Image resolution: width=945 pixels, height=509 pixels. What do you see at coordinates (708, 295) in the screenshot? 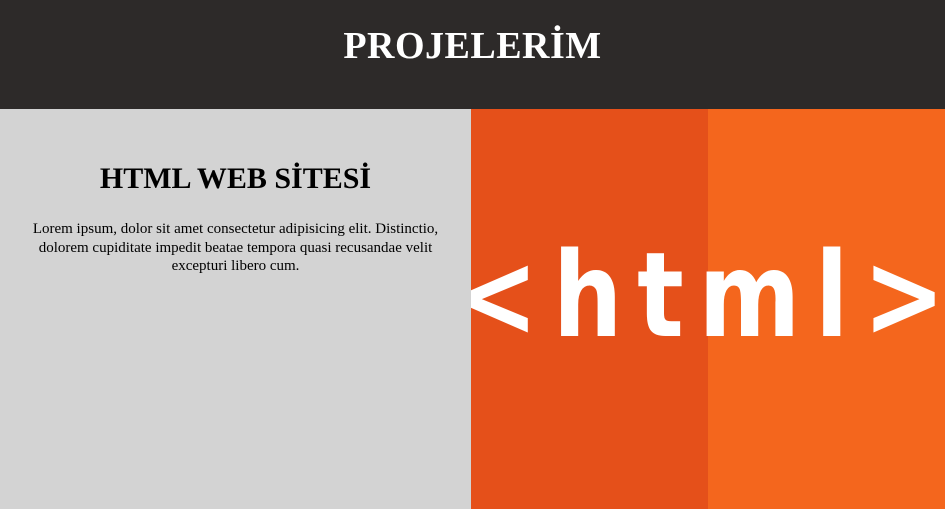
I see `html-logo-text: <html>` at bounding box center [708, 295].